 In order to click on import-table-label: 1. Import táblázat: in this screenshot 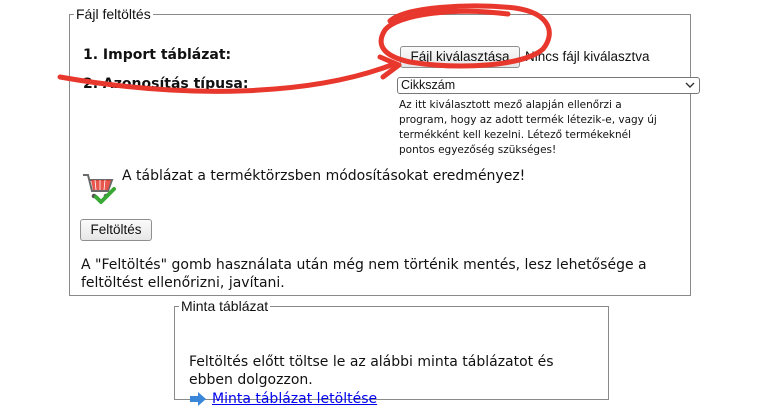, I will do `click(157, 55)`.